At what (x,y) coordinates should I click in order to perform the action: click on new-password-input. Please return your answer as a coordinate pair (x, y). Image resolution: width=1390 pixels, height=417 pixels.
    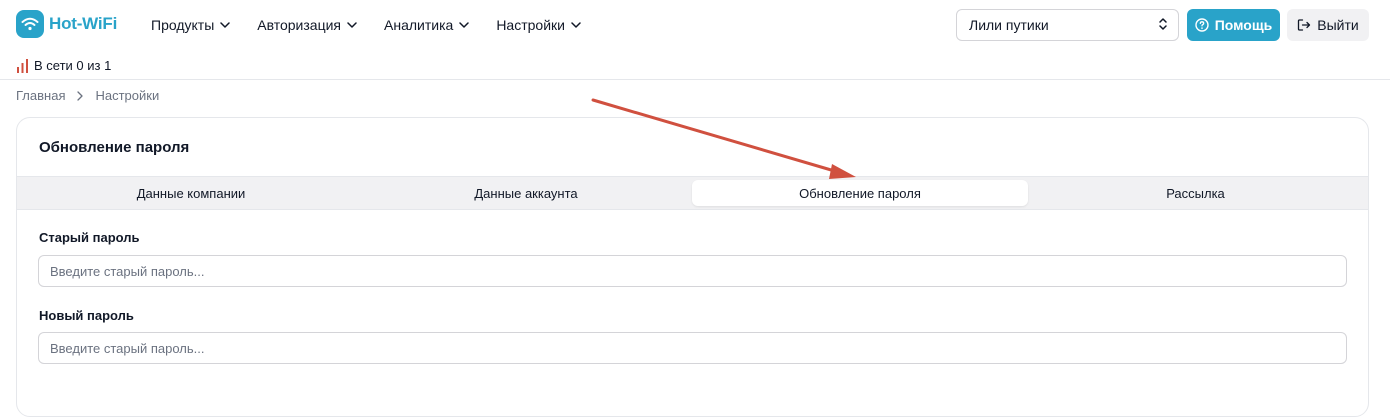
    Looking at the image, I should click on (692, 348).